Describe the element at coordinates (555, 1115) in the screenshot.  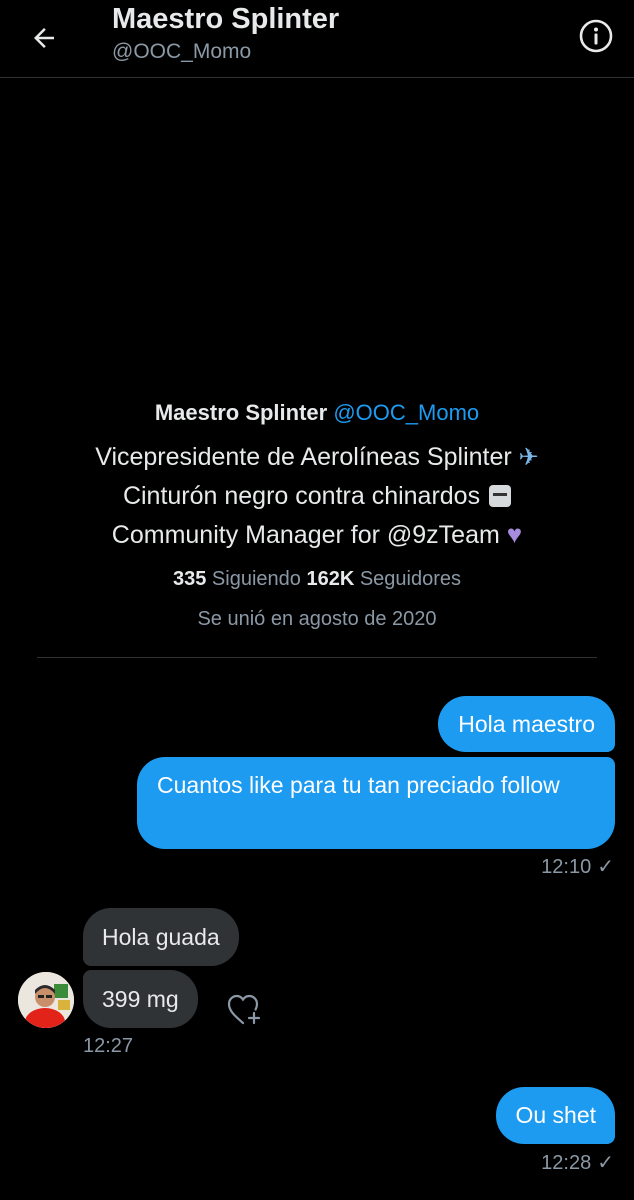
I see `message-bubble-sent: Ou shet` at that location.